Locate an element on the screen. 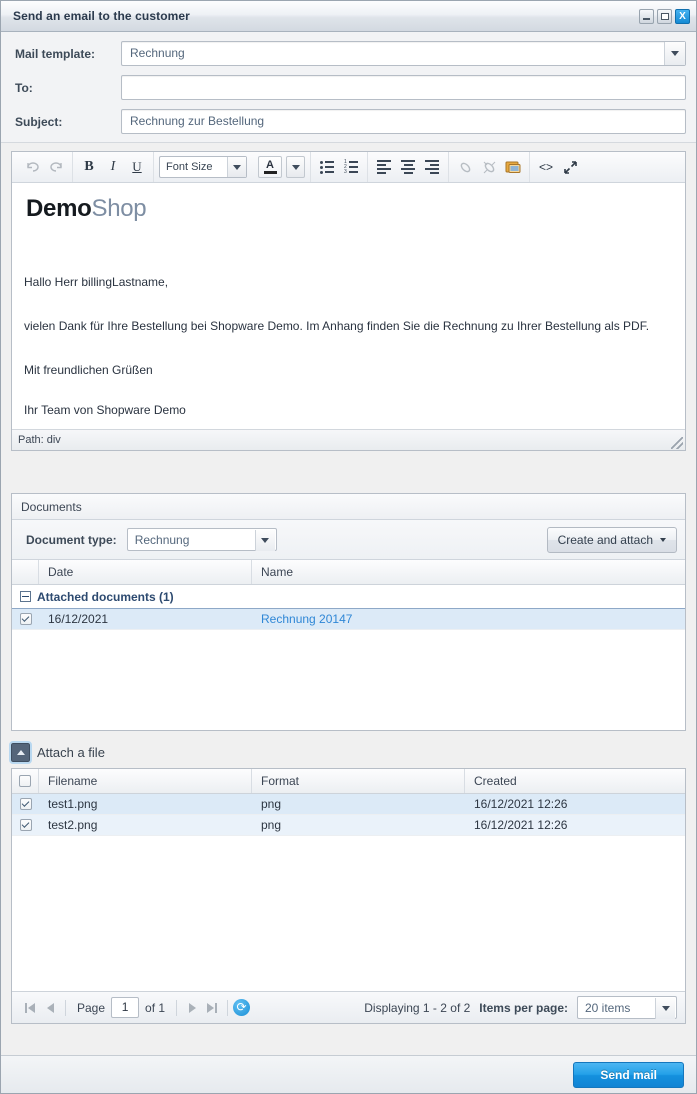  to-input is located at coordinates (403, 87).